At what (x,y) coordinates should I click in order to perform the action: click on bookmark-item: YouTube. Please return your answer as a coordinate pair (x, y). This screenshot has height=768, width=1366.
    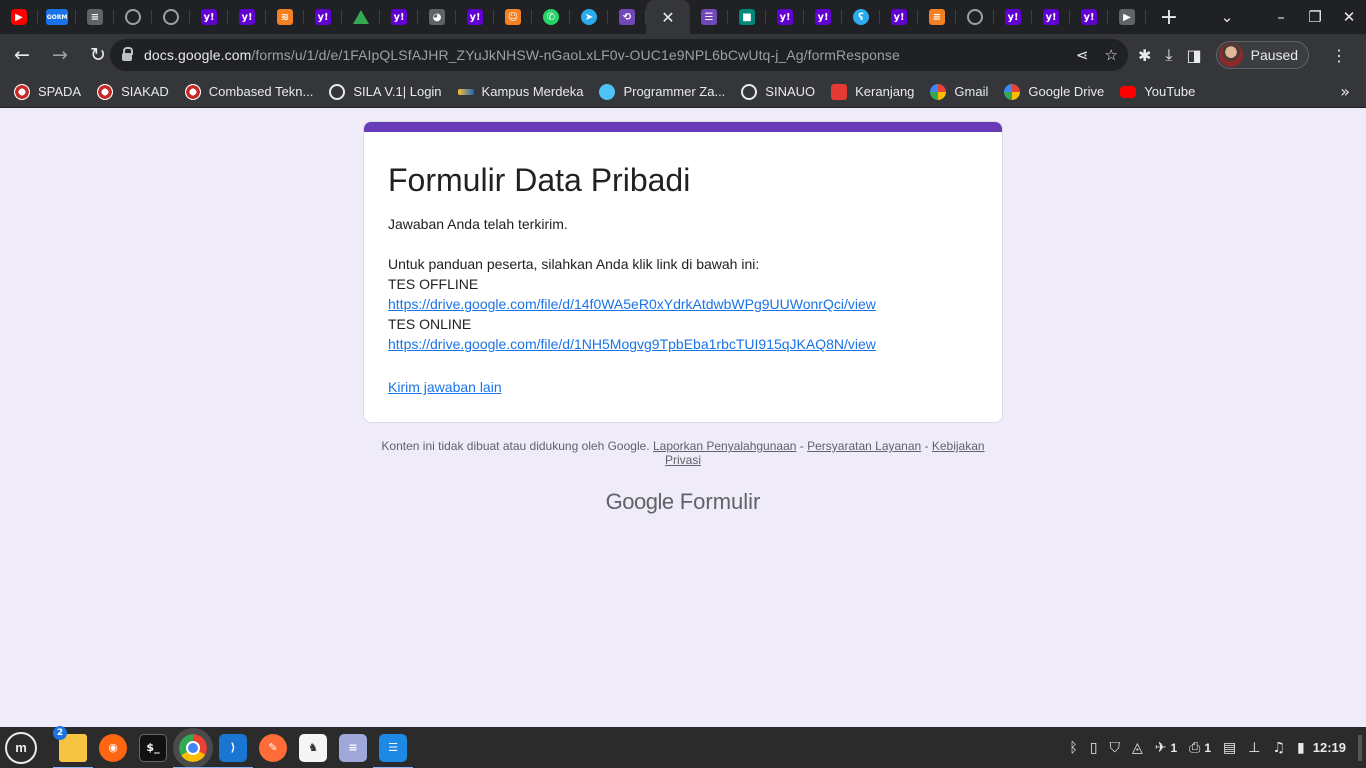
    Looking at the image, I should click on (1157, 92).